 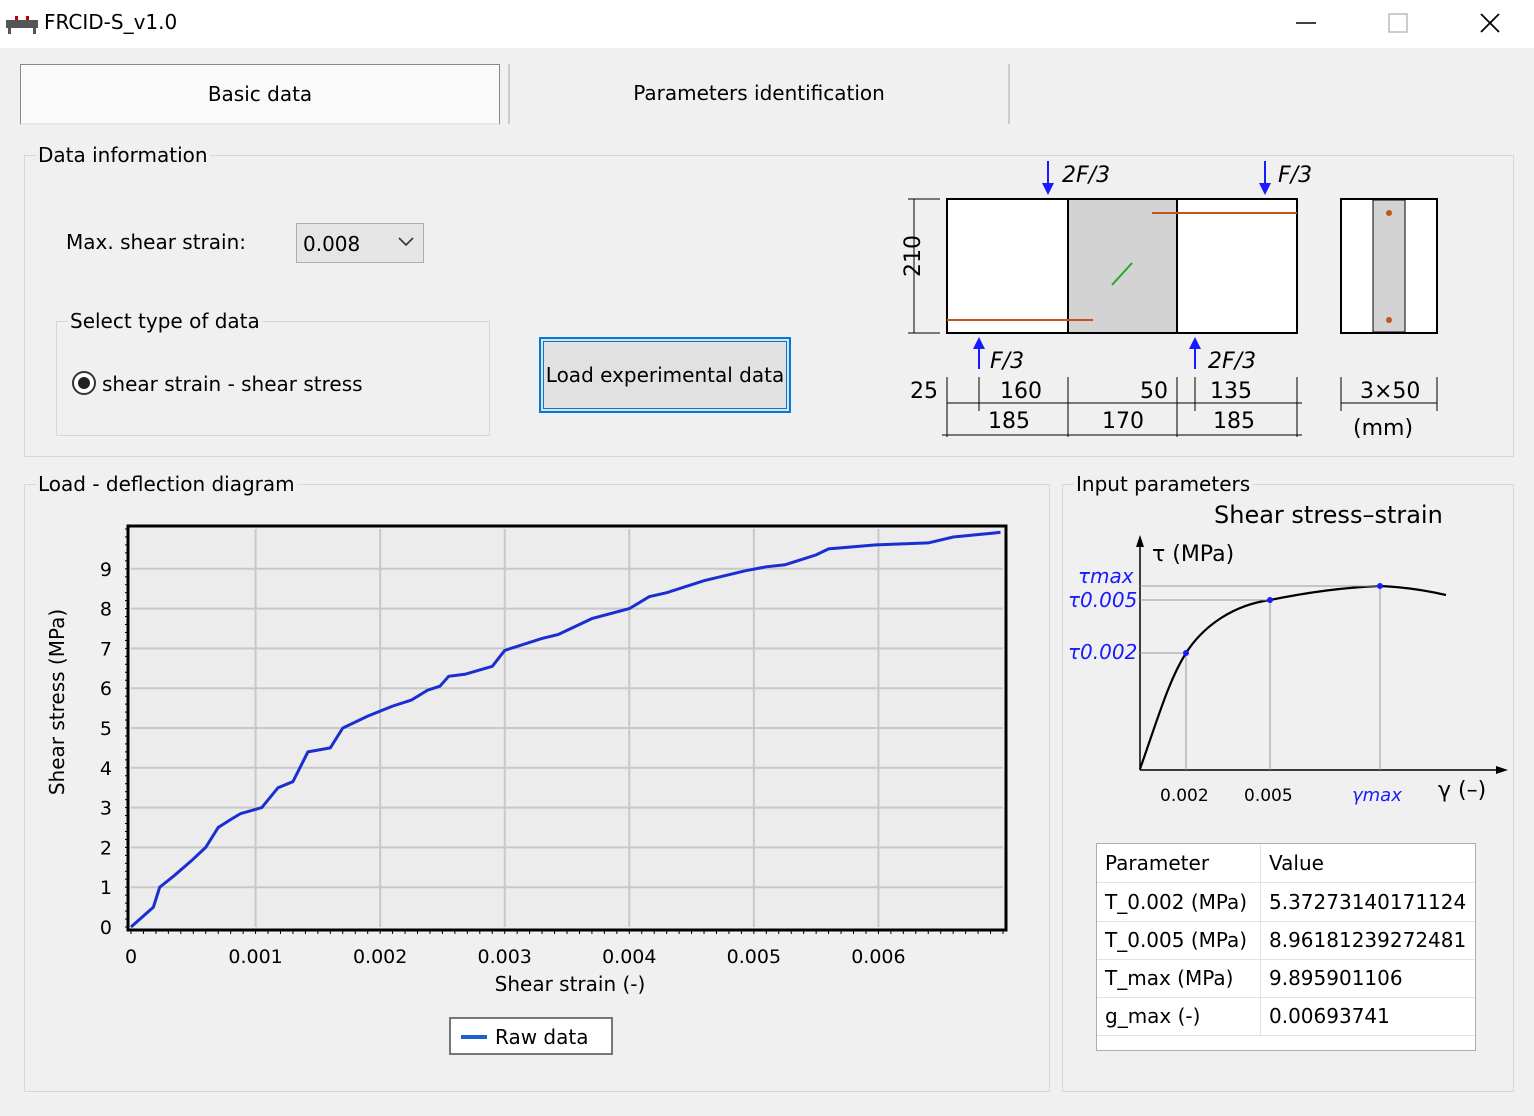 What do you see at coordinates (767, 24) in the screenshot?
I see `title-bar: FRCID-S_v1.0` at bounding box center [767, 24].